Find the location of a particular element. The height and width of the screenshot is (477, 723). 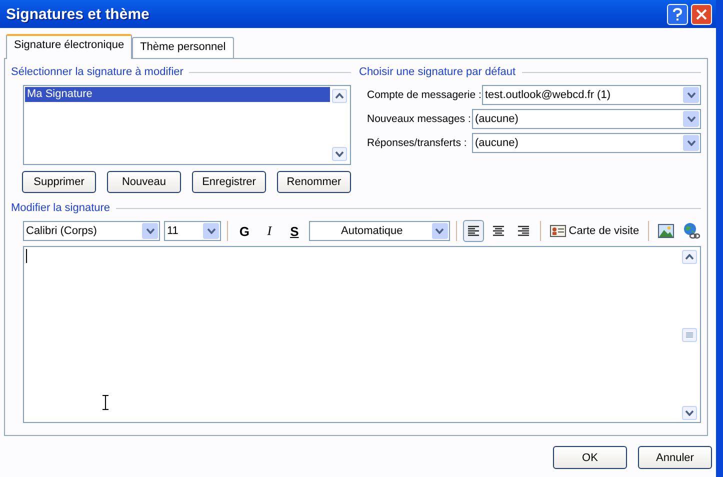

text-cursor-icon is located at coordinates (105, 402).